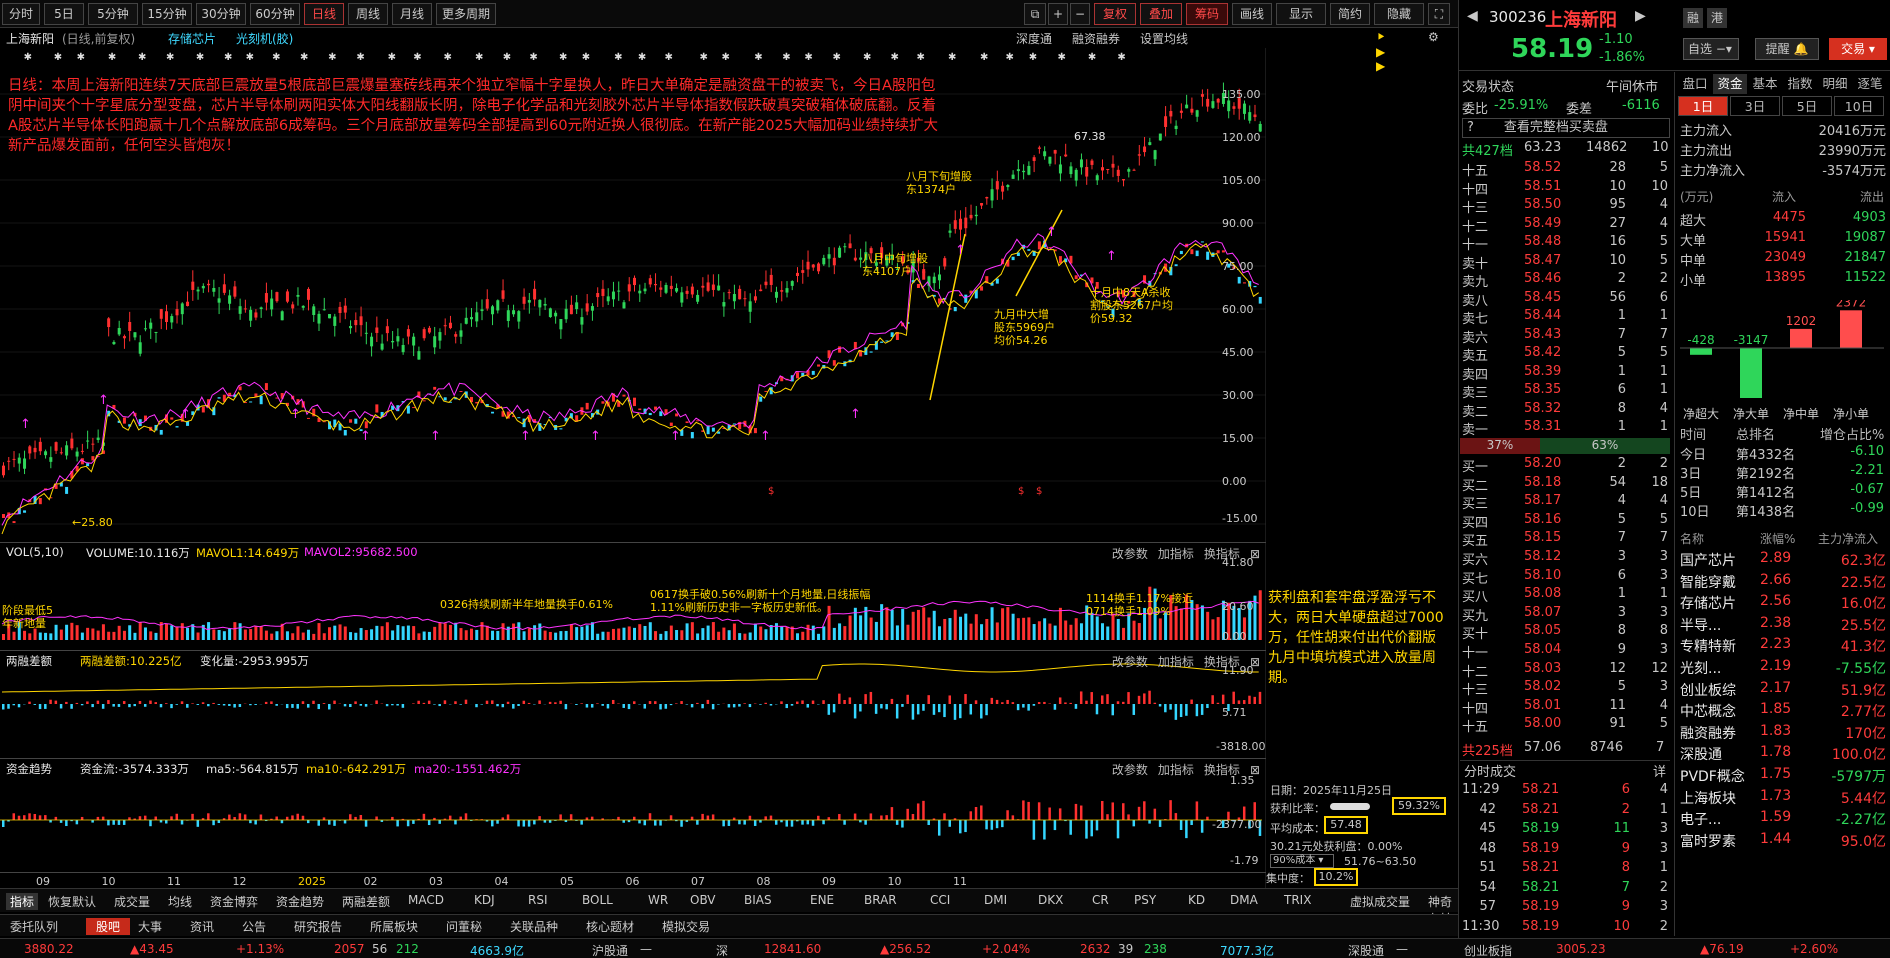 Image resolution: width=1890 pixels, height=958 pixels. I want to click on tab-0: 盘口, so click(1695, 84).